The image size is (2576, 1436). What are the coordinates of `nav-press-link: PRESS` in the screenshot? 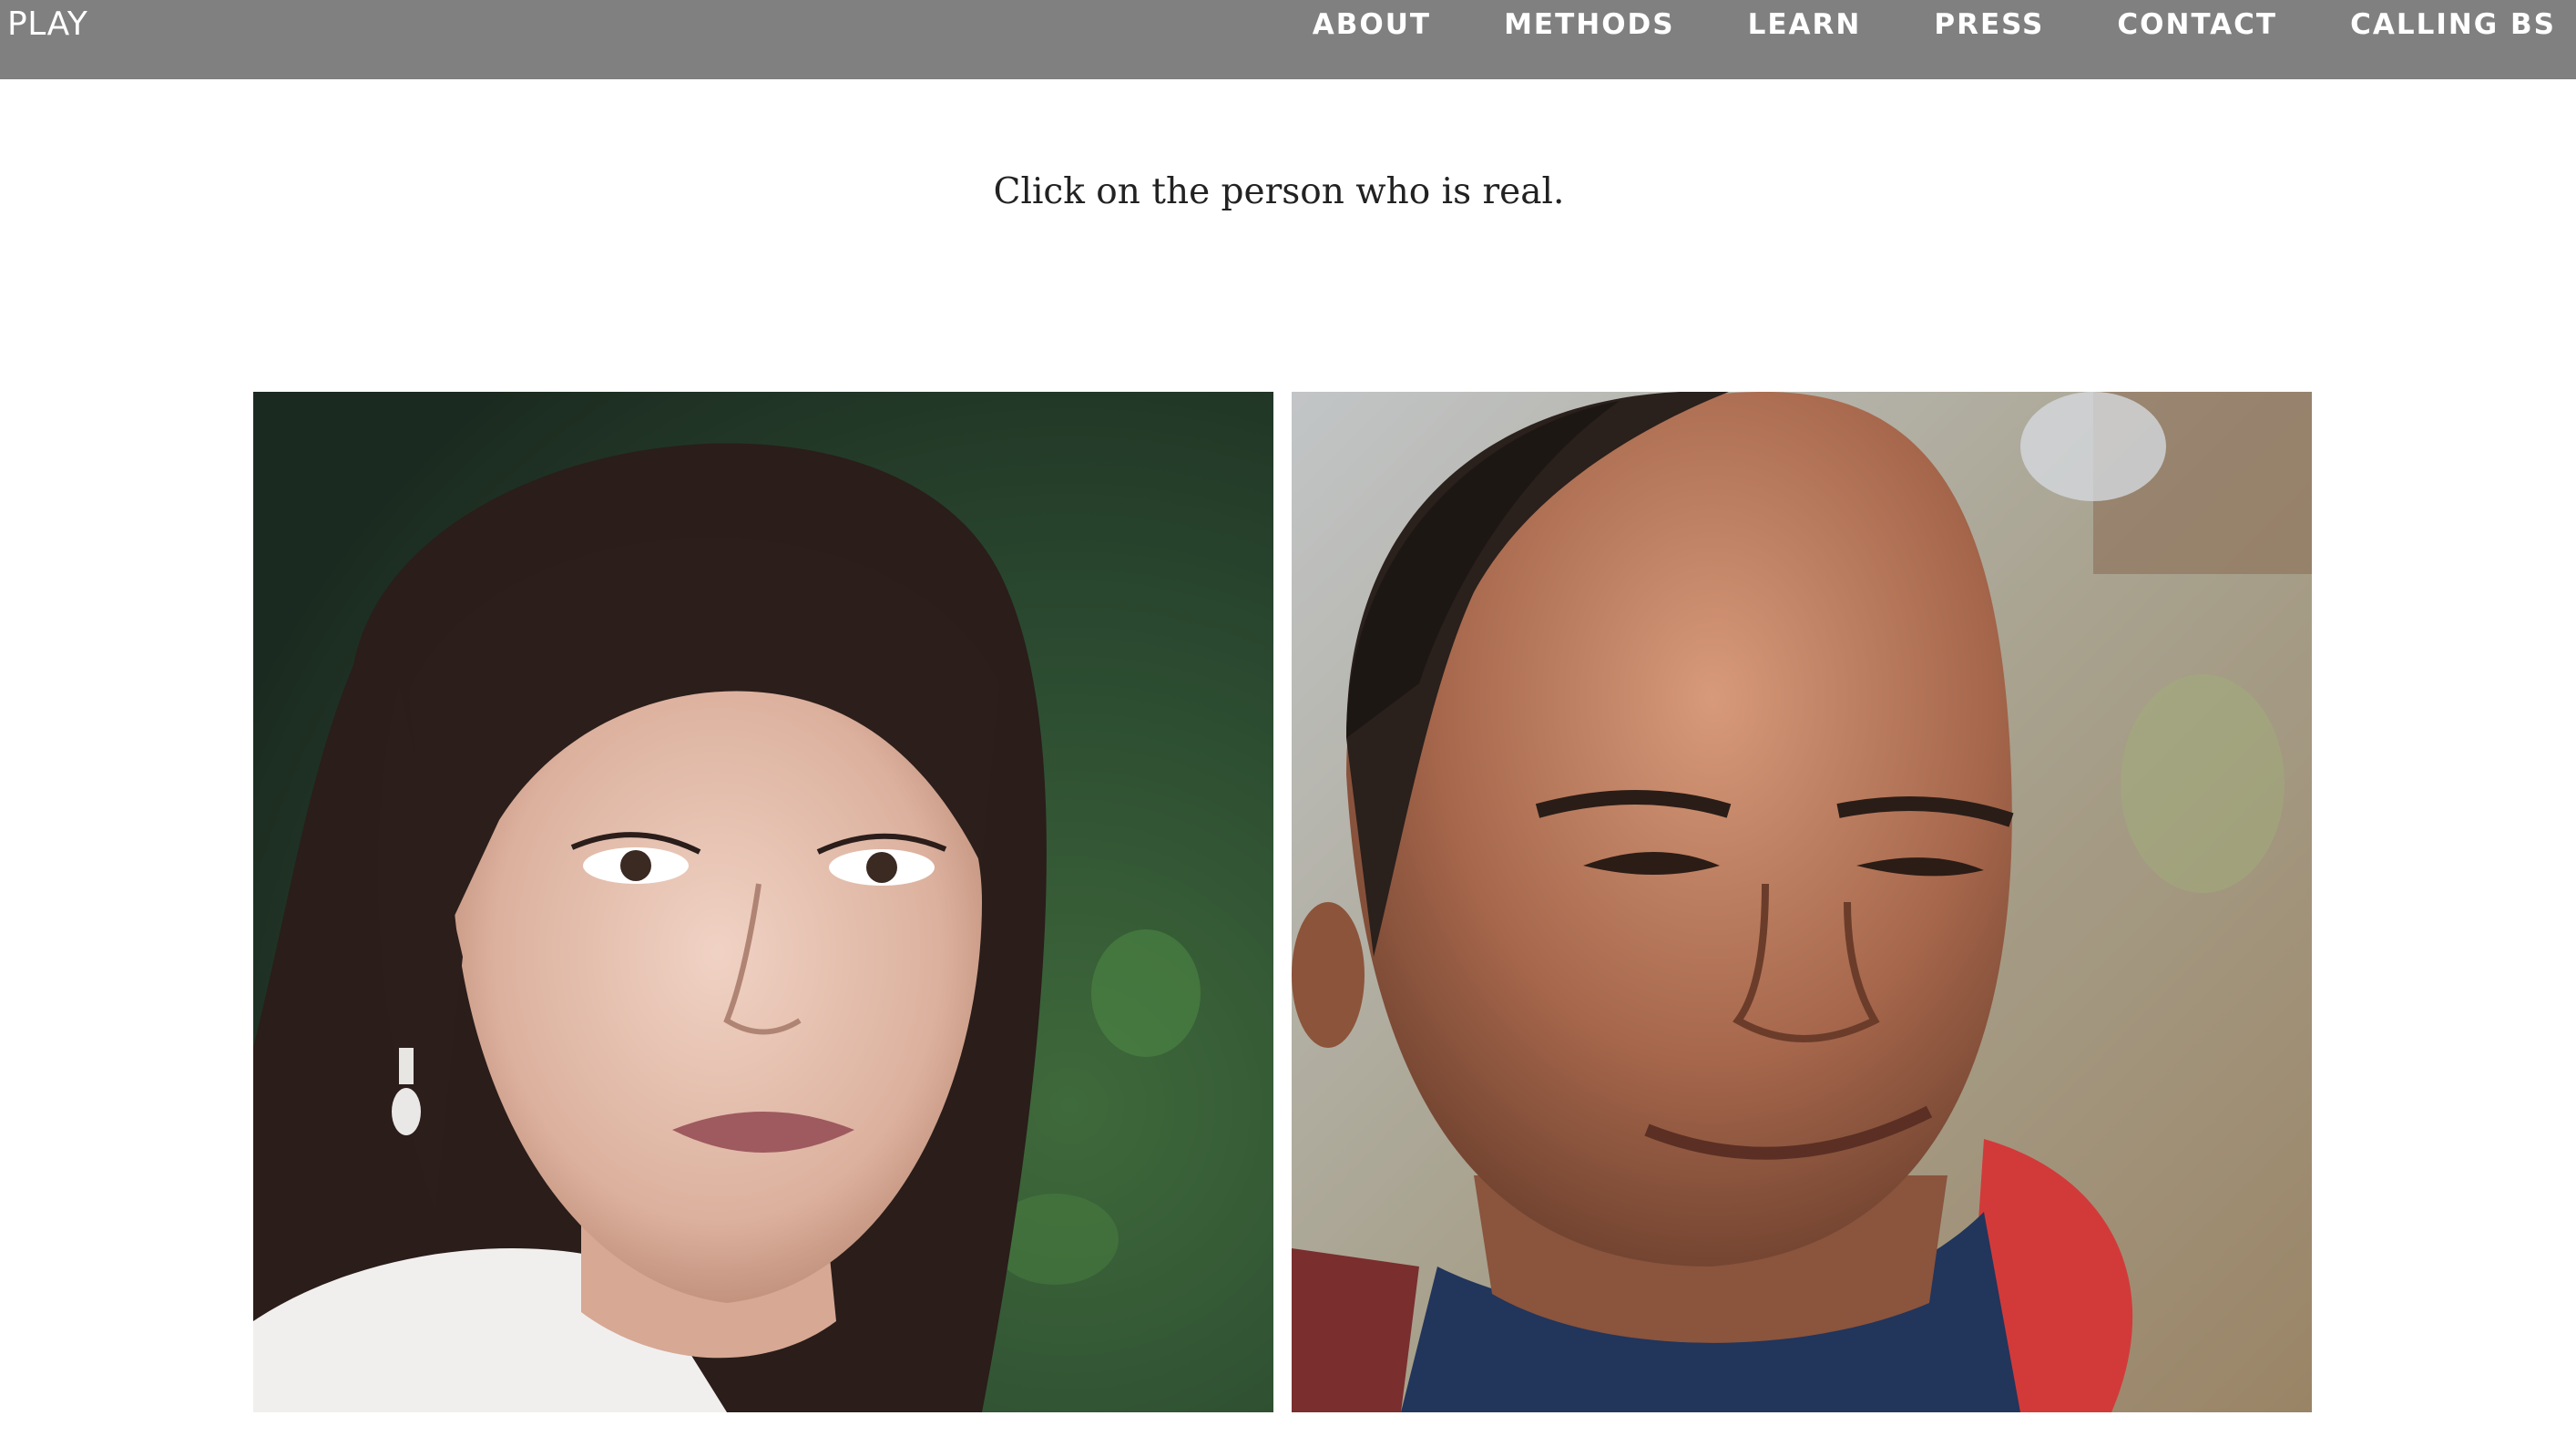 It's located at (1989, 25).